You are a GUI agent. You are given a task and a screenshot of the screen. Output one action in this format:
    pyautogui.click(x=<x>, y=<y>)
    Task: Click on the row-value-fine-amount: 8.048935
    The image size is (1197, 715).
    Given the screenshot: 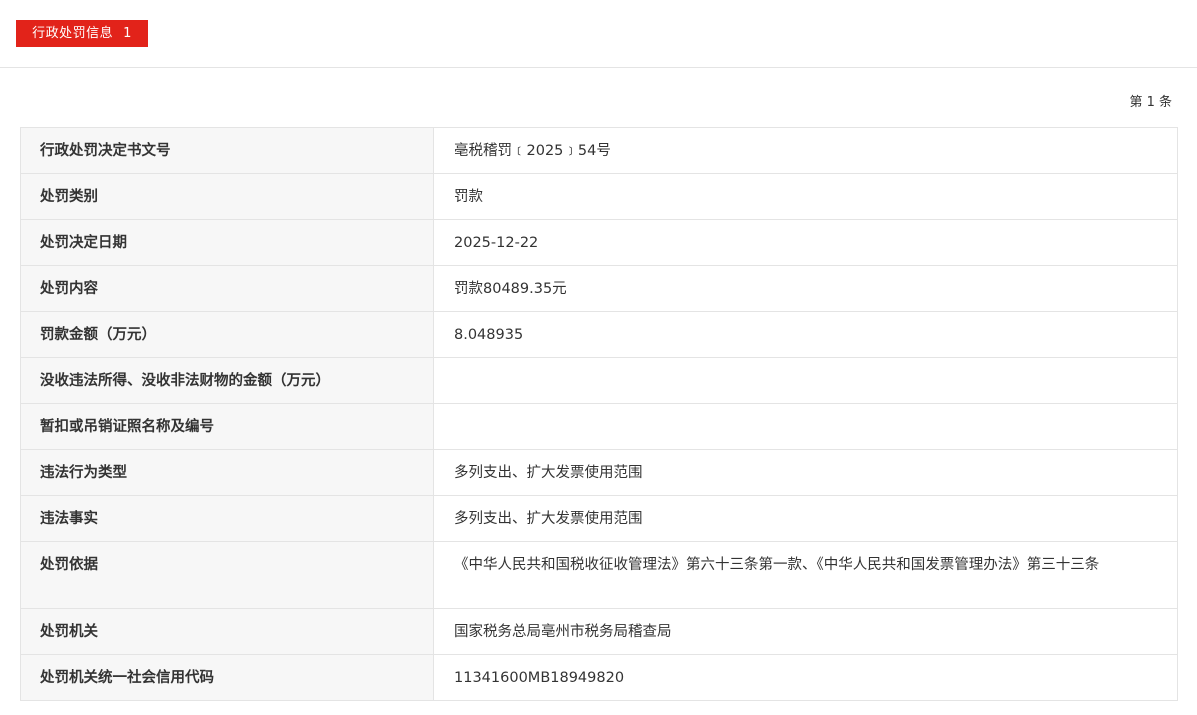 What is the action you would take?
    pyautogui.click(x=805, y=334)
    